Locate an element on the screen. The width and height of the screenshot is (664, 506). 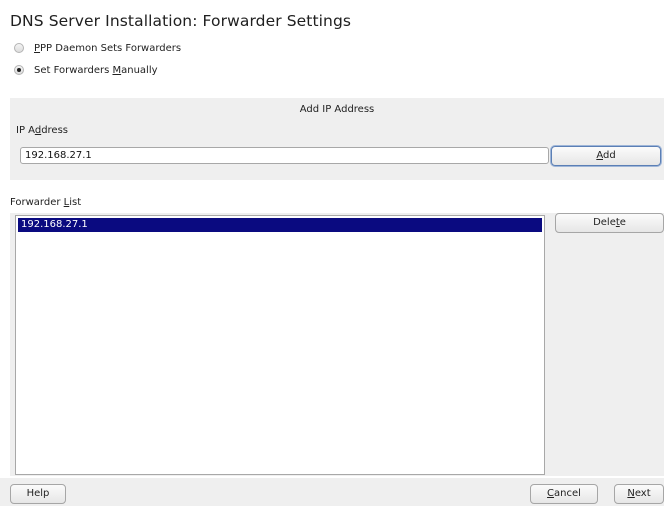
radio-label-manual: Set Forwarders Manually is located at coordinates (96, 70).